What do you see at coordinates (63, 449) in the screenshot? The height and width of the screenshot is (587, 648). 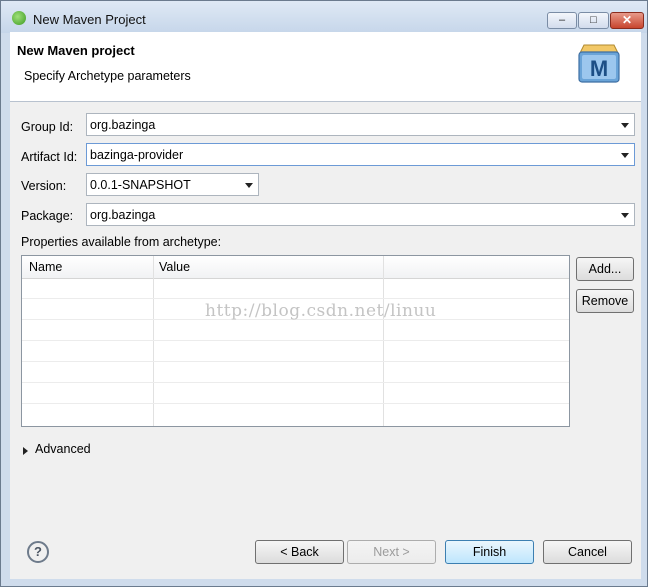 I see `advanced-section-toggle: Advanced` at bounding box center [63, 449].